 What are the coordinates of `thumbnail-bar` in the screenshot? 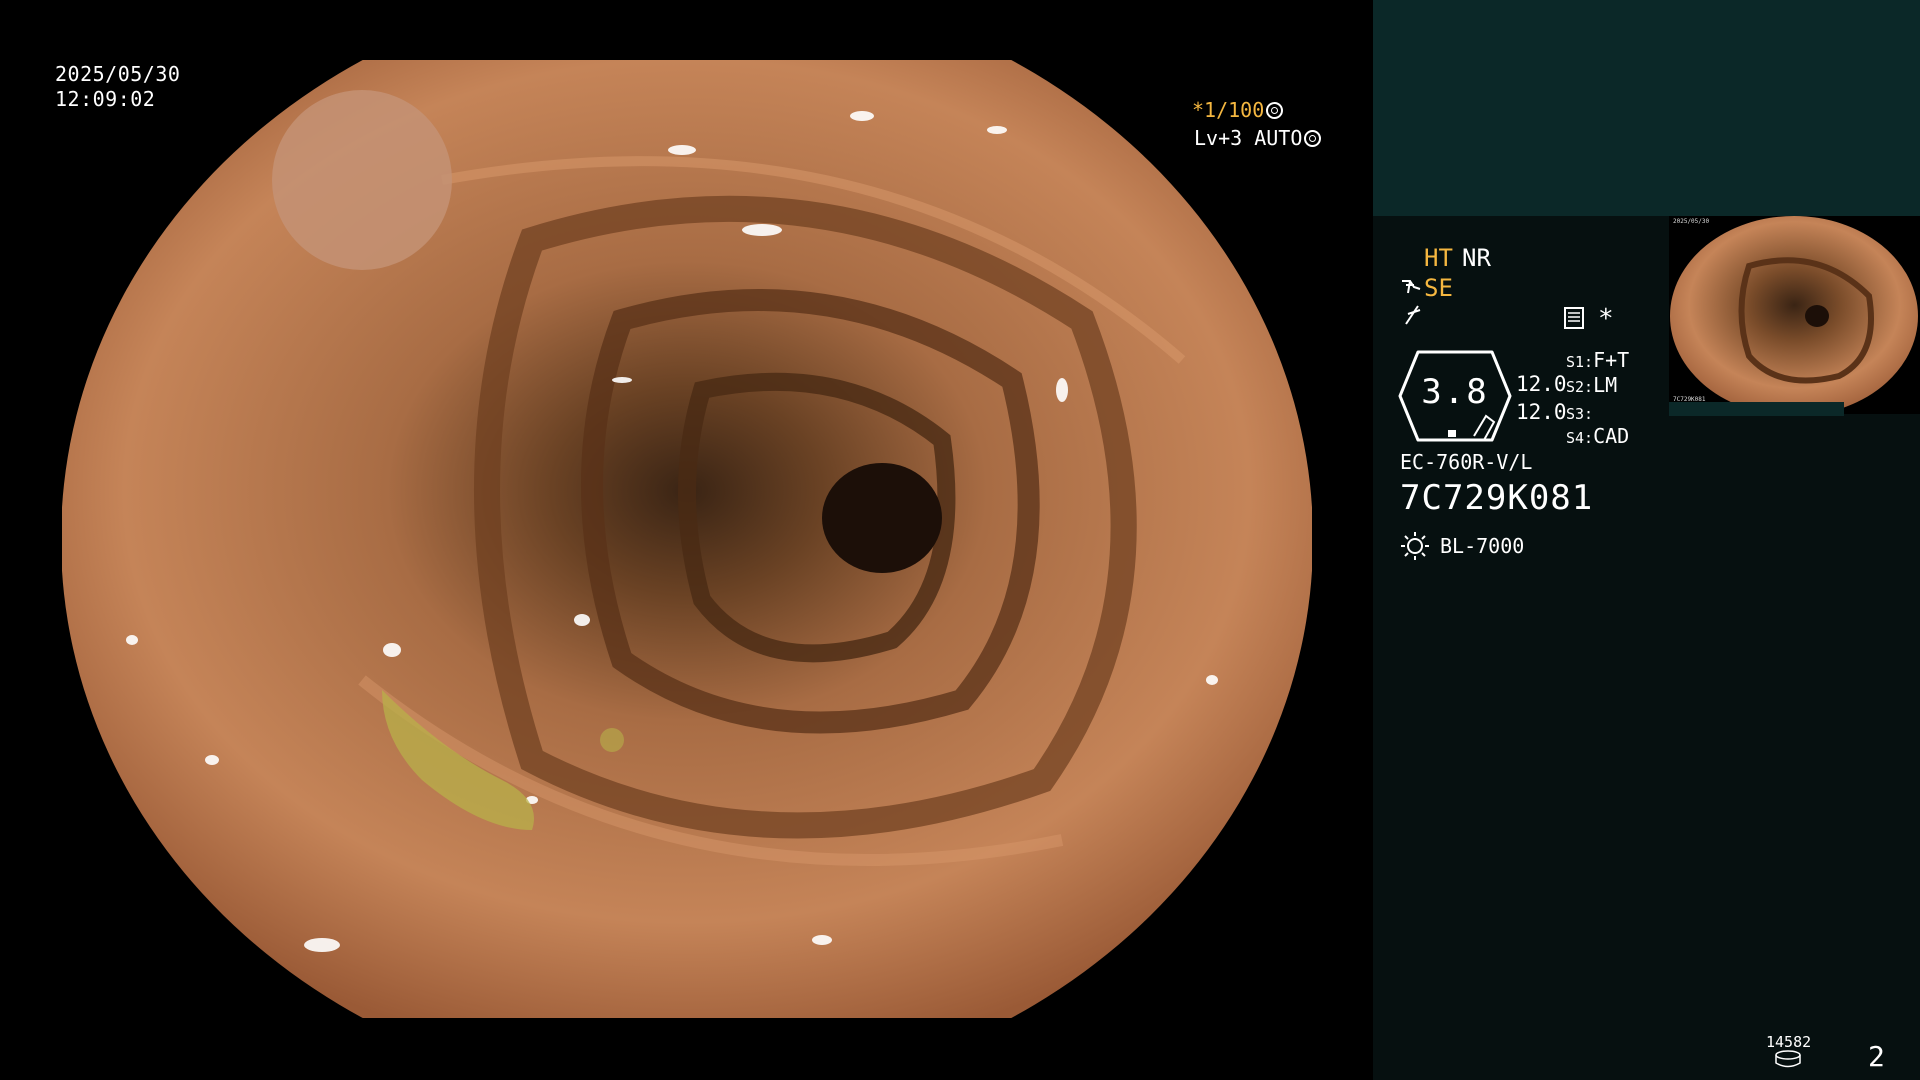 It's located at (1756, 409).